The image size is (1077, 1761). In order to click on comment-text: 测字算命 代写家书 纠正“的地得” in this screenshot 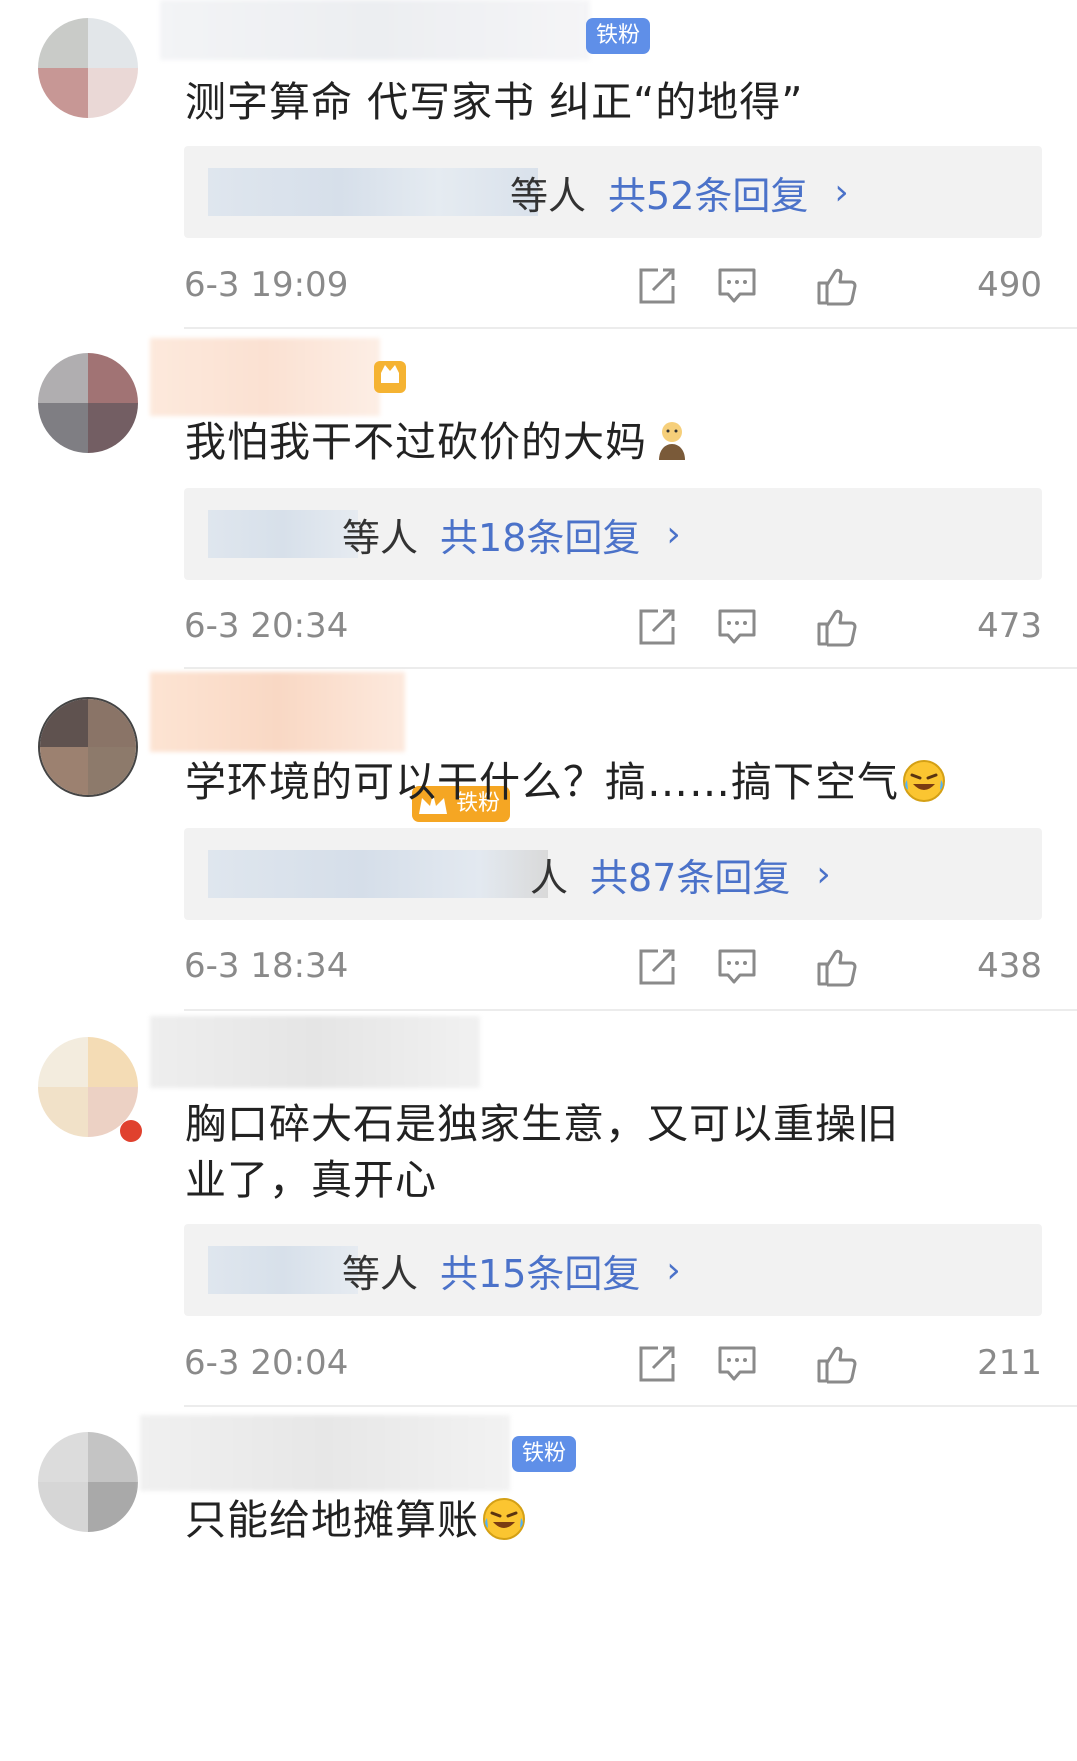, I will do `click(494, 102)`.